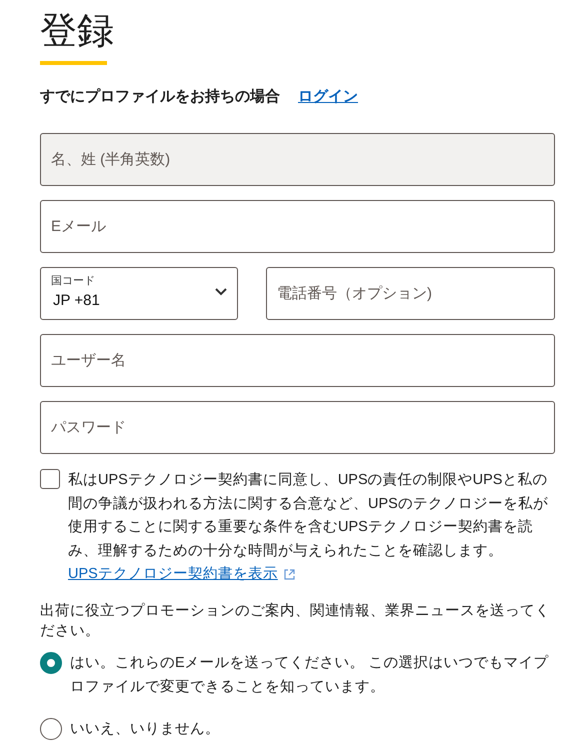 This screenshot has width=583, height=741. I want to click on login-link: ログイン, so click(328, 96).